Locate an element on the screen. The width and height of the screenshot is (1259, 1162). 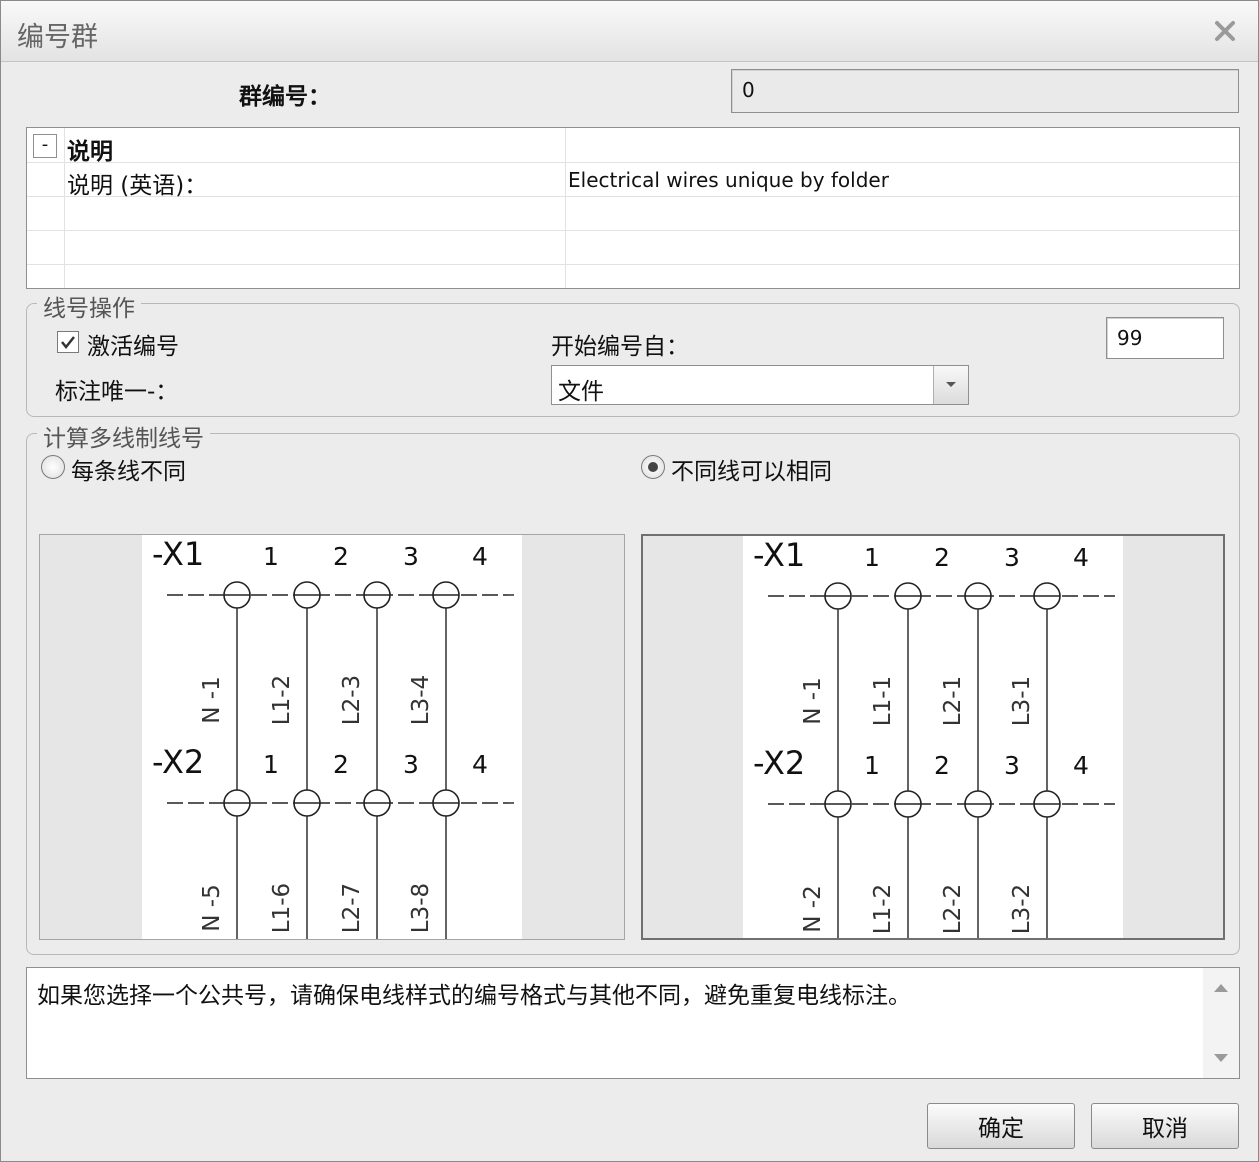
chevron-down-icon is located at coordinates (951, 384).